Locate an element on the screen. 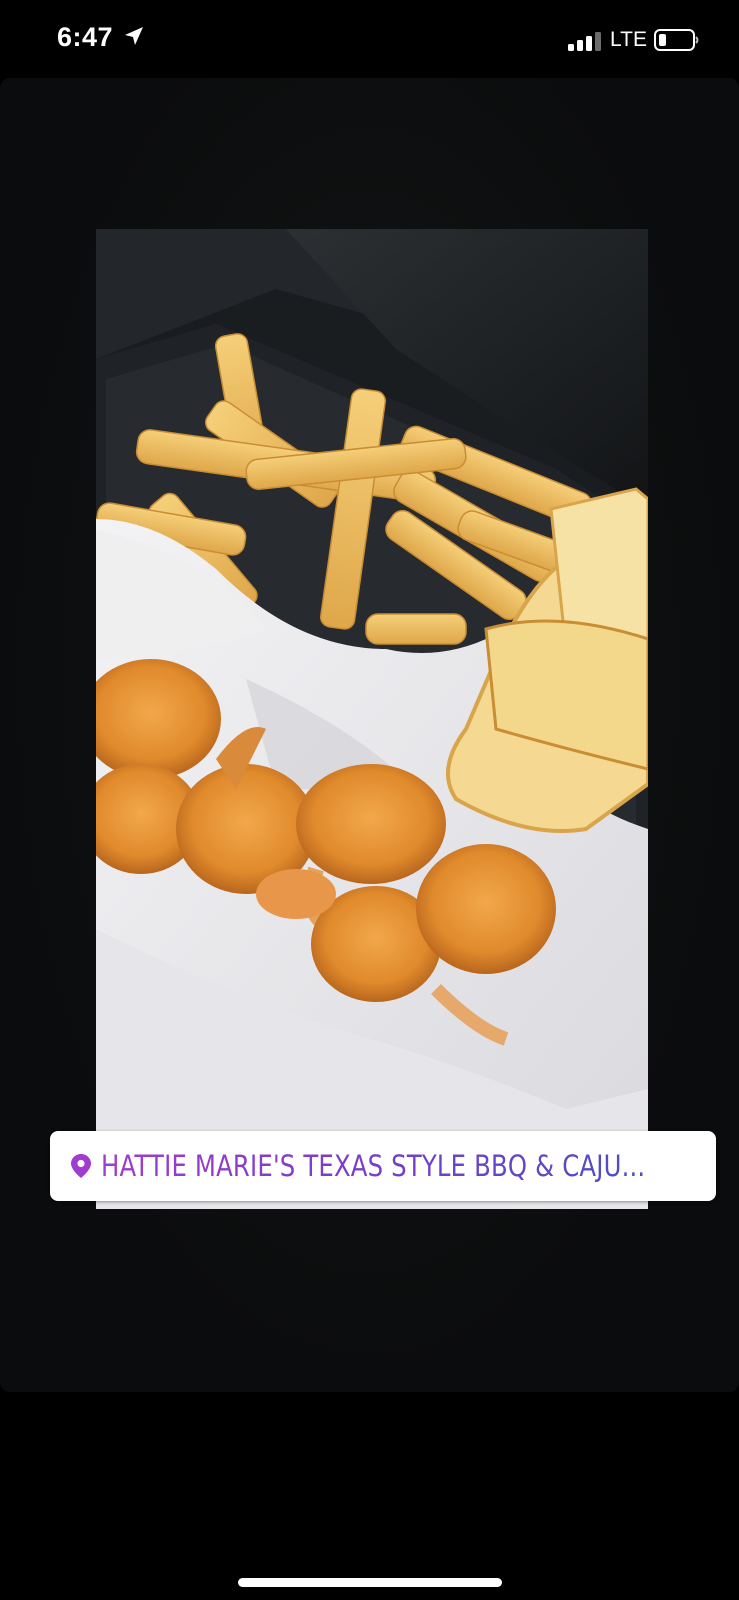 This screenshot has height=1600, width=739. location-arrow-icon is located at coordinates (134, 36).